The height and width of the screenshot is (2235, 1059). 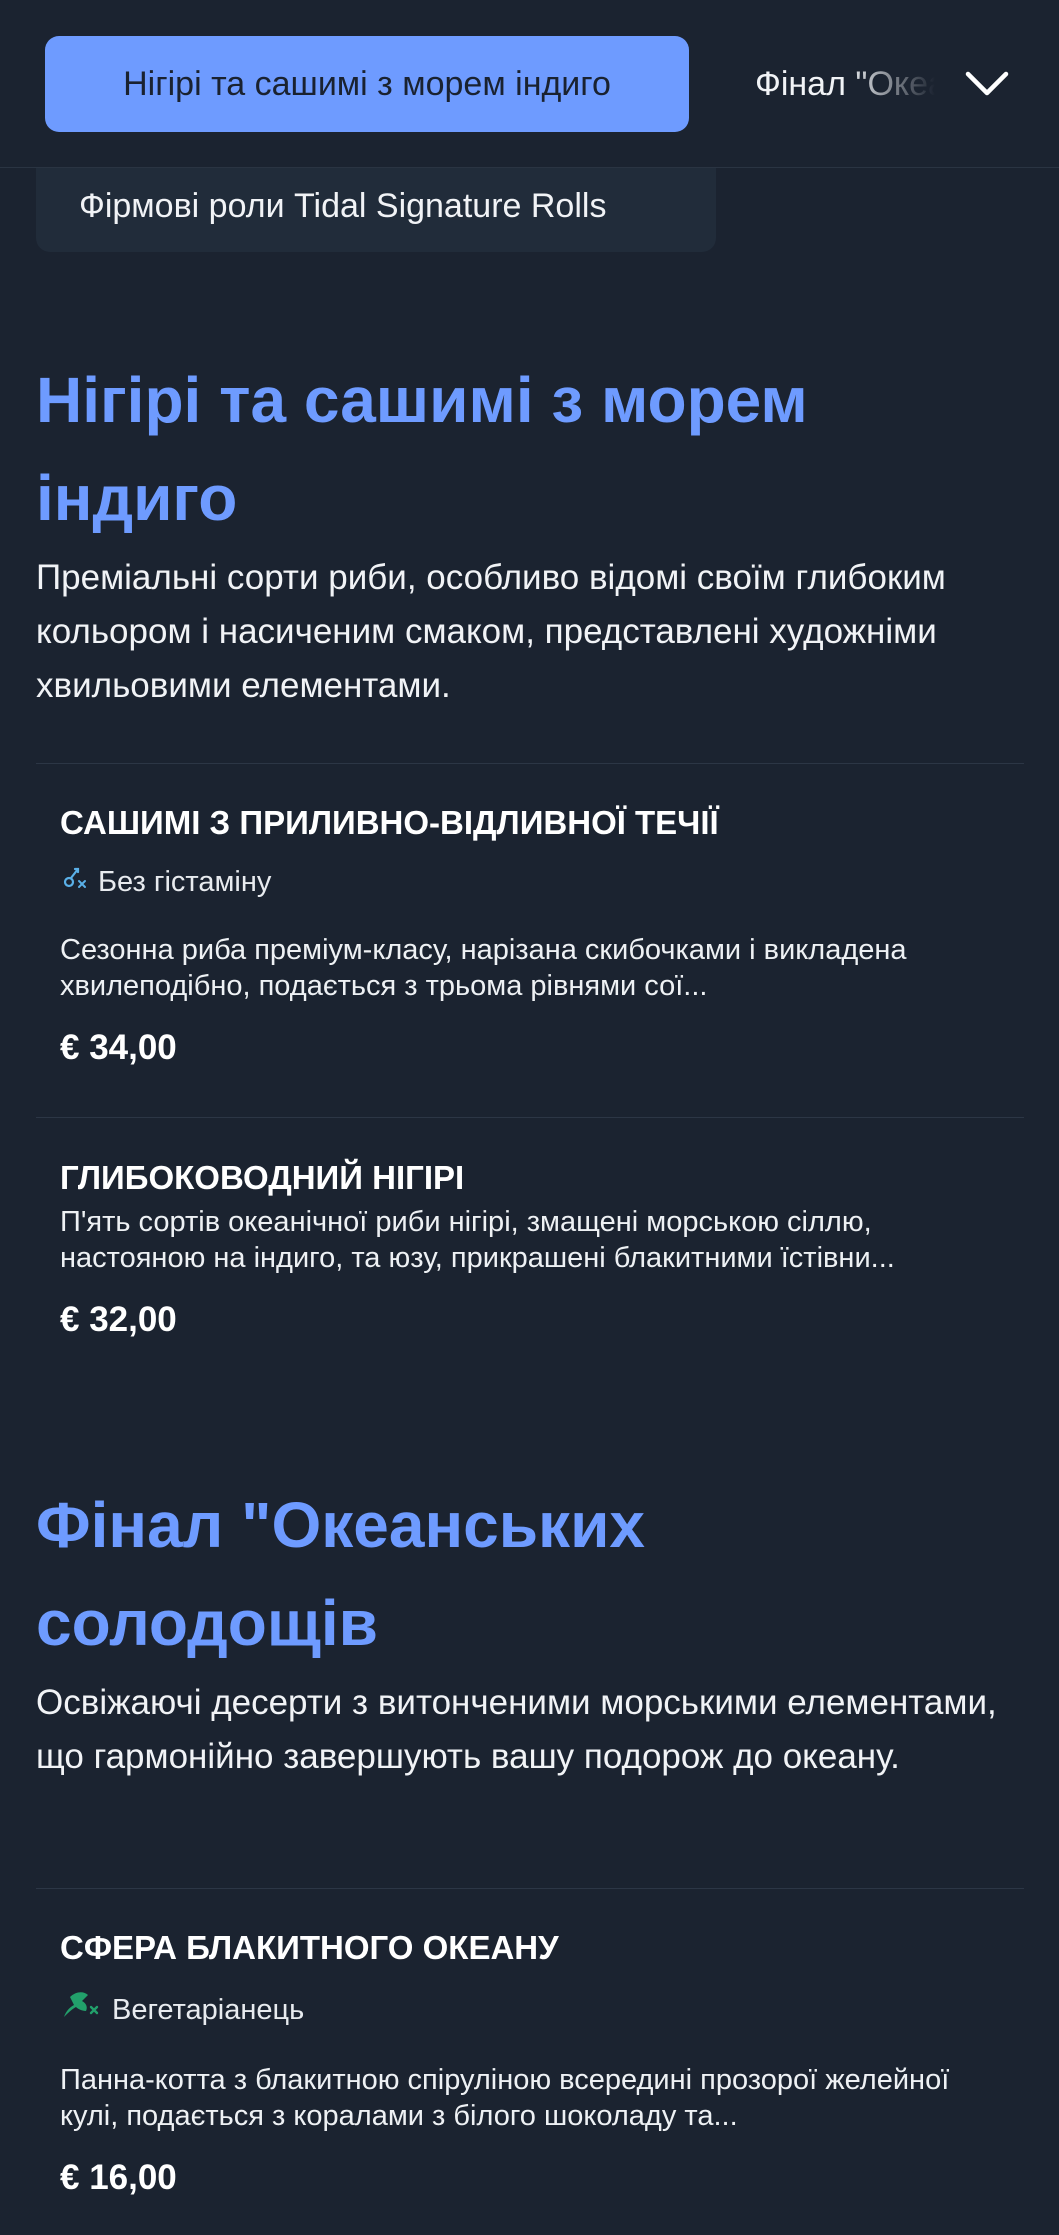 What do you see at coordinates (118, 2177) in the screenshot?
I see `menu-item-price: € 16,00` at bounding box center [118, 2177].